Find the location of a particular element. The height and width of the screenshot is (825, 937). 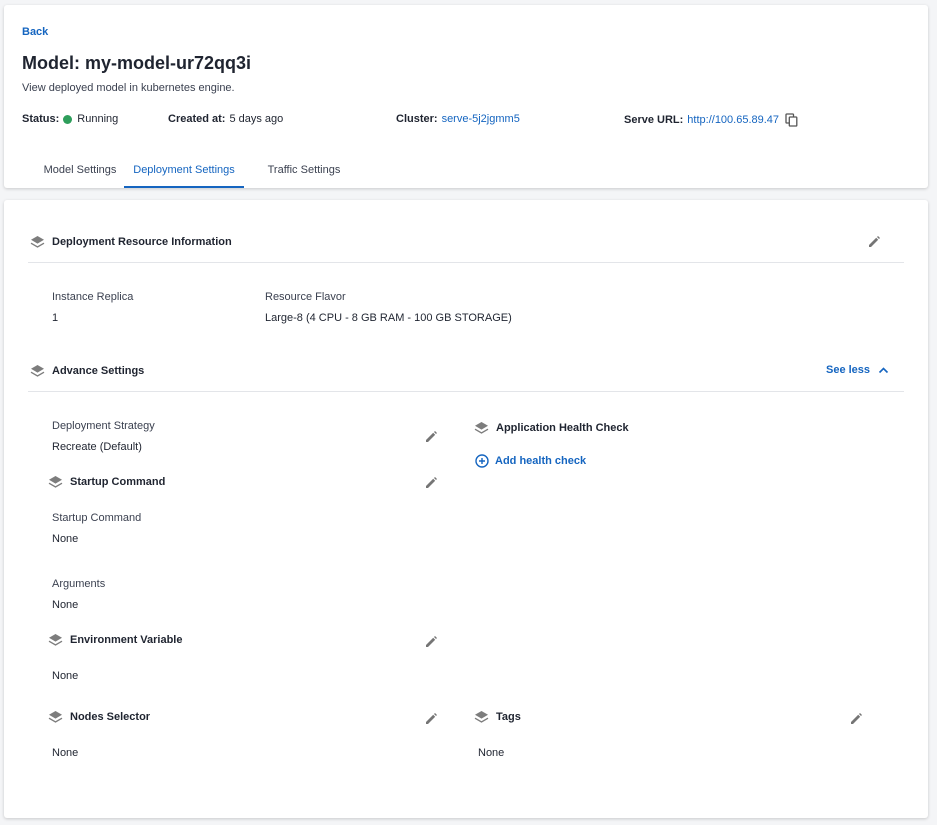

advance-settings-title: Advance Settings is located at coordinates (98, 371).